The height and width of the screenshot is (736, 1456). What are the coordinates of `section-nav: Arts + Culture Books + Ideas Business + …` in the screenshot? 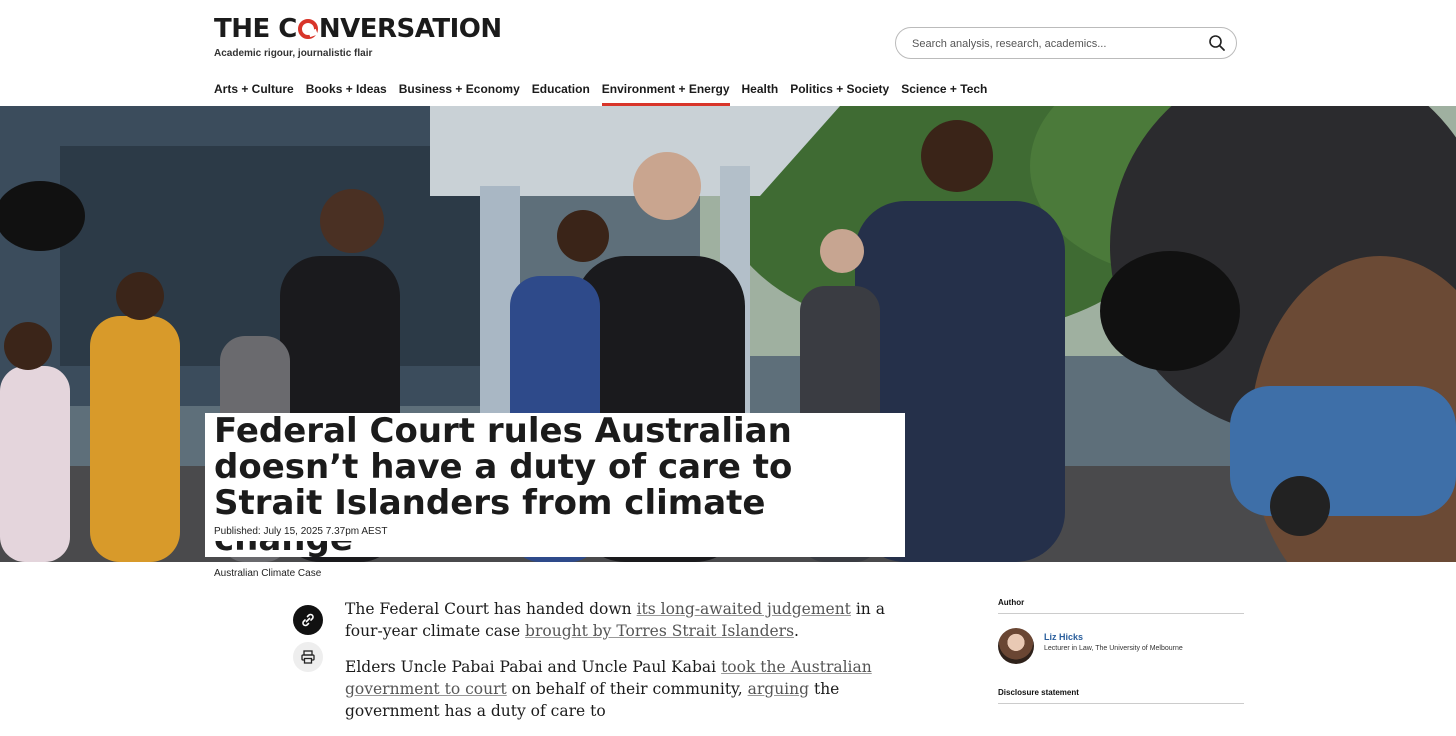 It's located at (606, 94).